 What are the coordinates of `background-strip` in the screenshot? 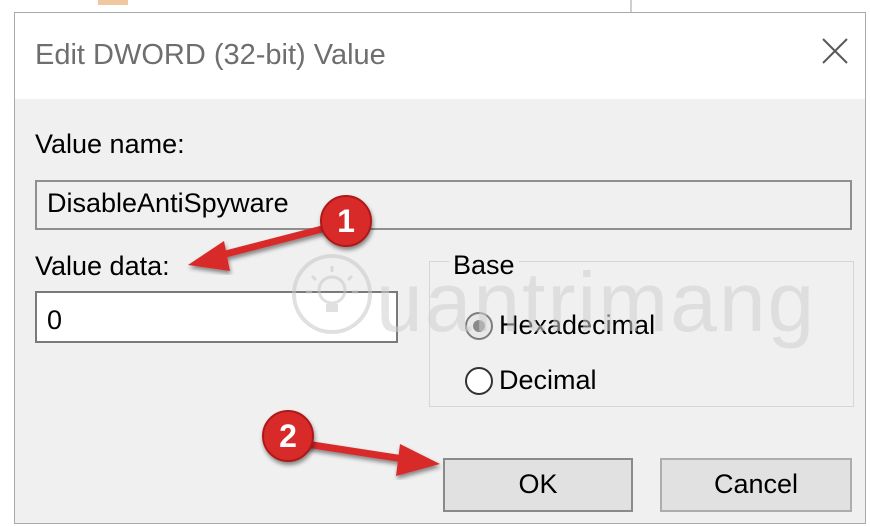 It's located at (435, 6).